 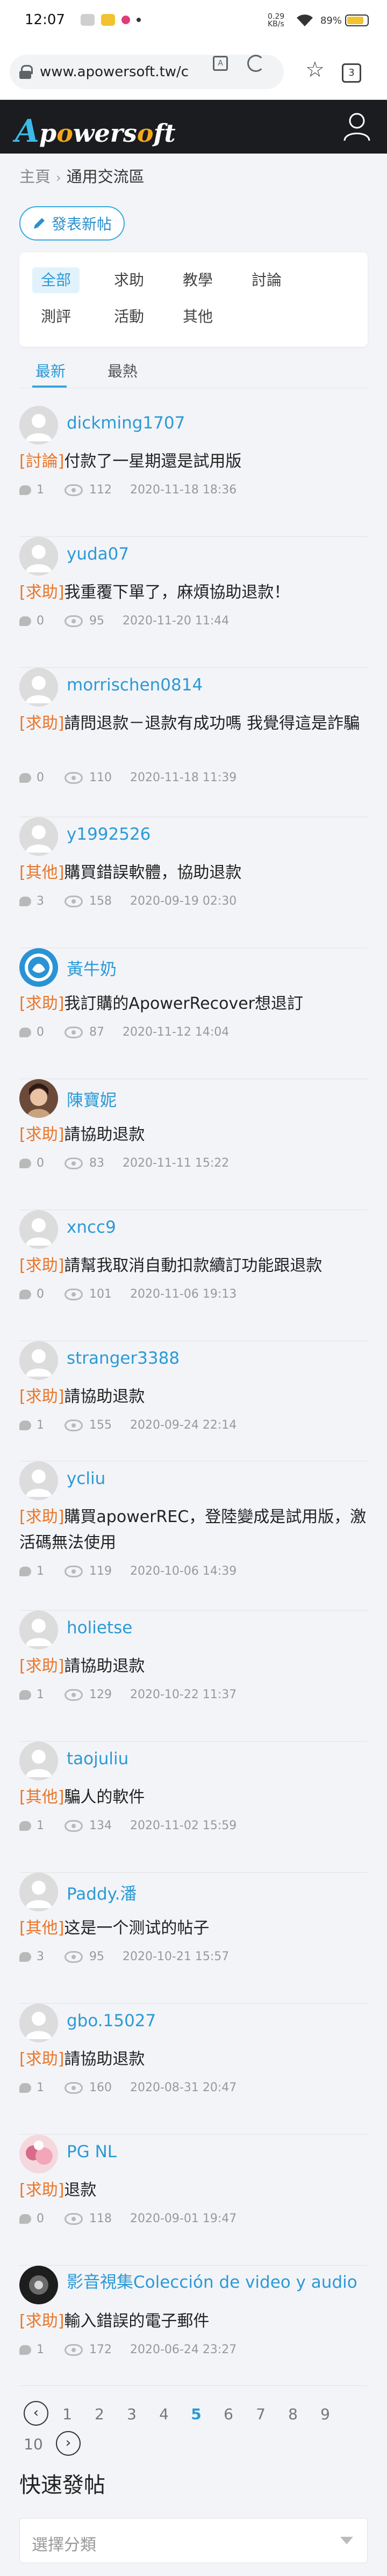 I want to click on post-username: PG NL, so click(x=92, y=2152).